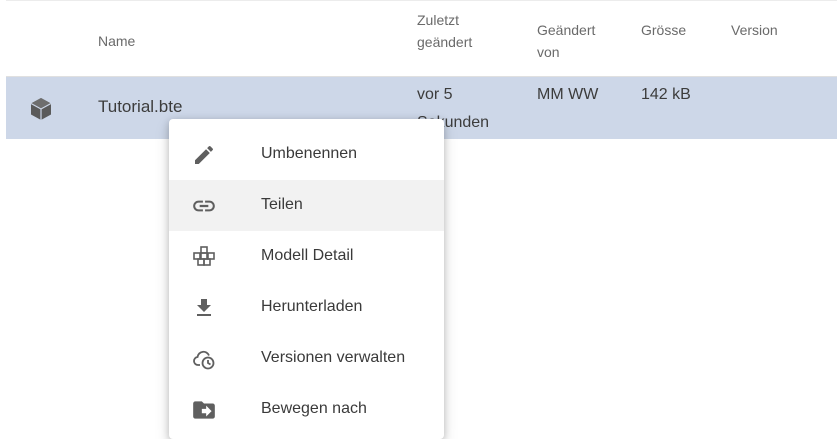  I want to click on file-modified-by: MM WW, so click(568, 94).